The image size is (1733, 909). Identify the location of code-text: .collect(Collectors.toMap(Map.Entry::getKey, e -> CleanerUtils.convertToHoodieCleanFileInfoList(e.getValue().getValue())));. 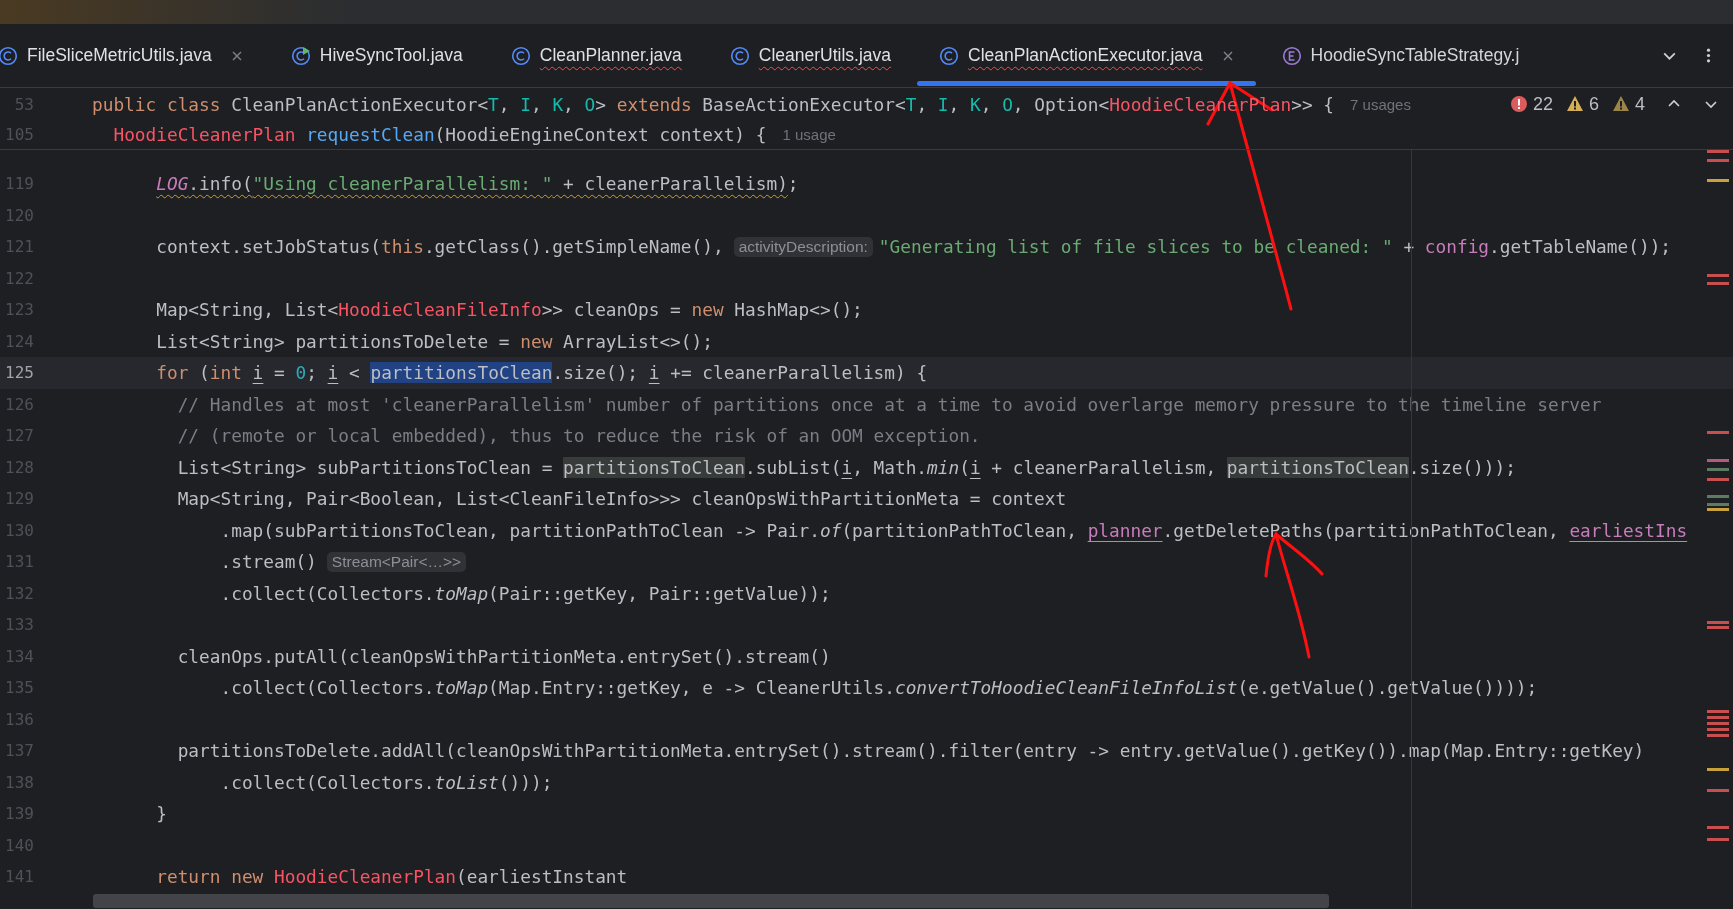
(879, 688).